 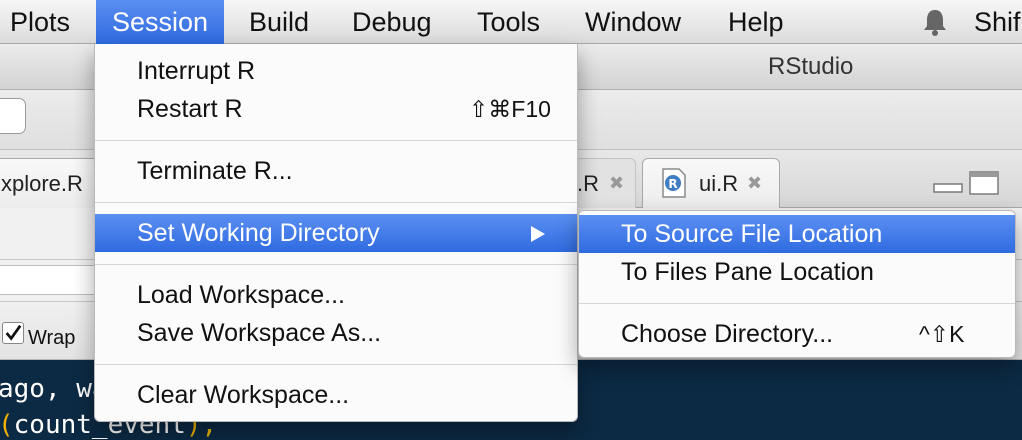 What do you see at coordinates (756, 22) in the screenshot?
I see `menu-help: Help` at bounding box center [756, 22].